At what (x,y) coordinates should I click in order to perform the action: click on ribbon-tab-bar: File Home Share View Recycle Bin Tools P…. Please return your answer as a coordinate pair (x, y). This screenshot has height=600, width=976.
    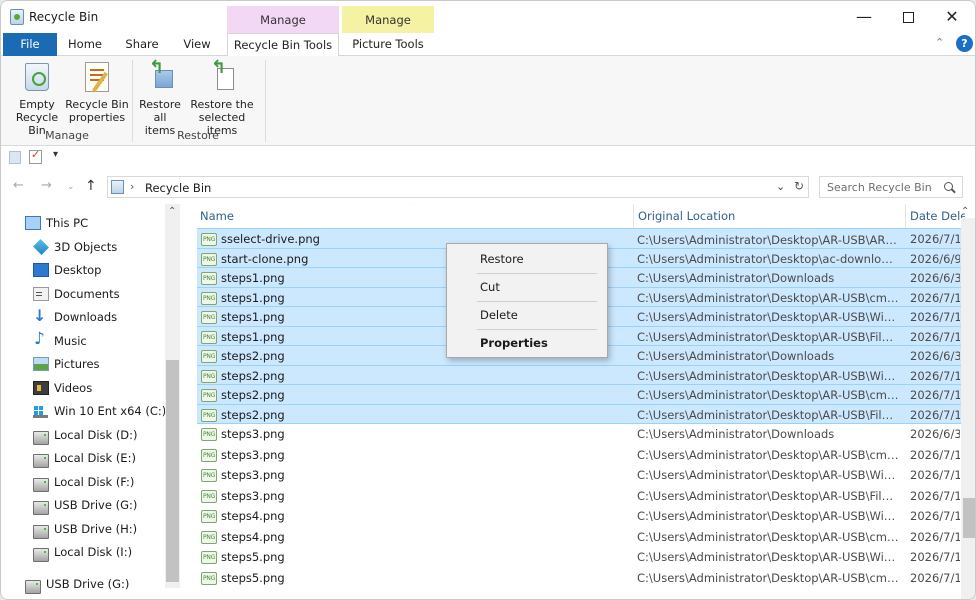
    Looking at the image, I should click on (488, 45).